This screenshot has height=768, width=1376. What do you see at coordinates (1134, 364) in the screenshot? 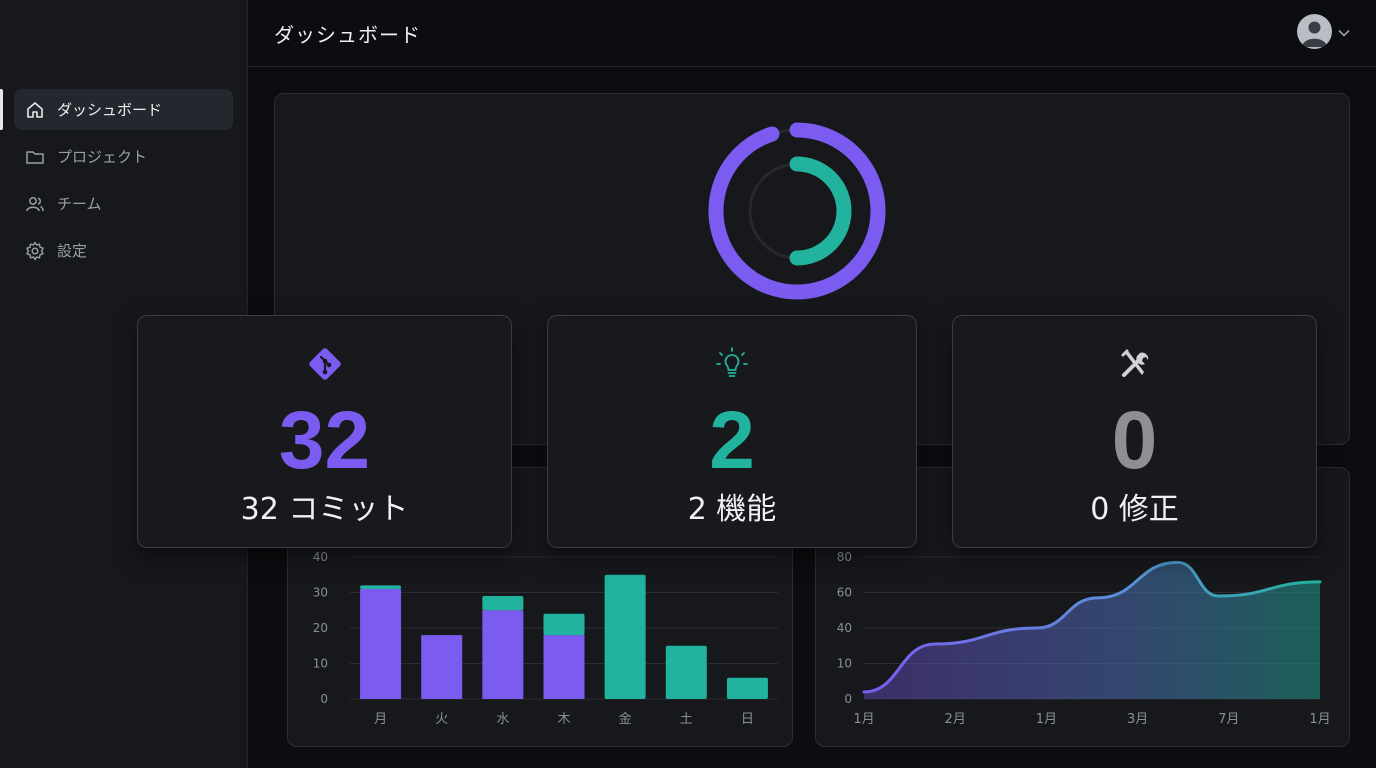
I see `tools-icon` at bounding box center [1134, 364].